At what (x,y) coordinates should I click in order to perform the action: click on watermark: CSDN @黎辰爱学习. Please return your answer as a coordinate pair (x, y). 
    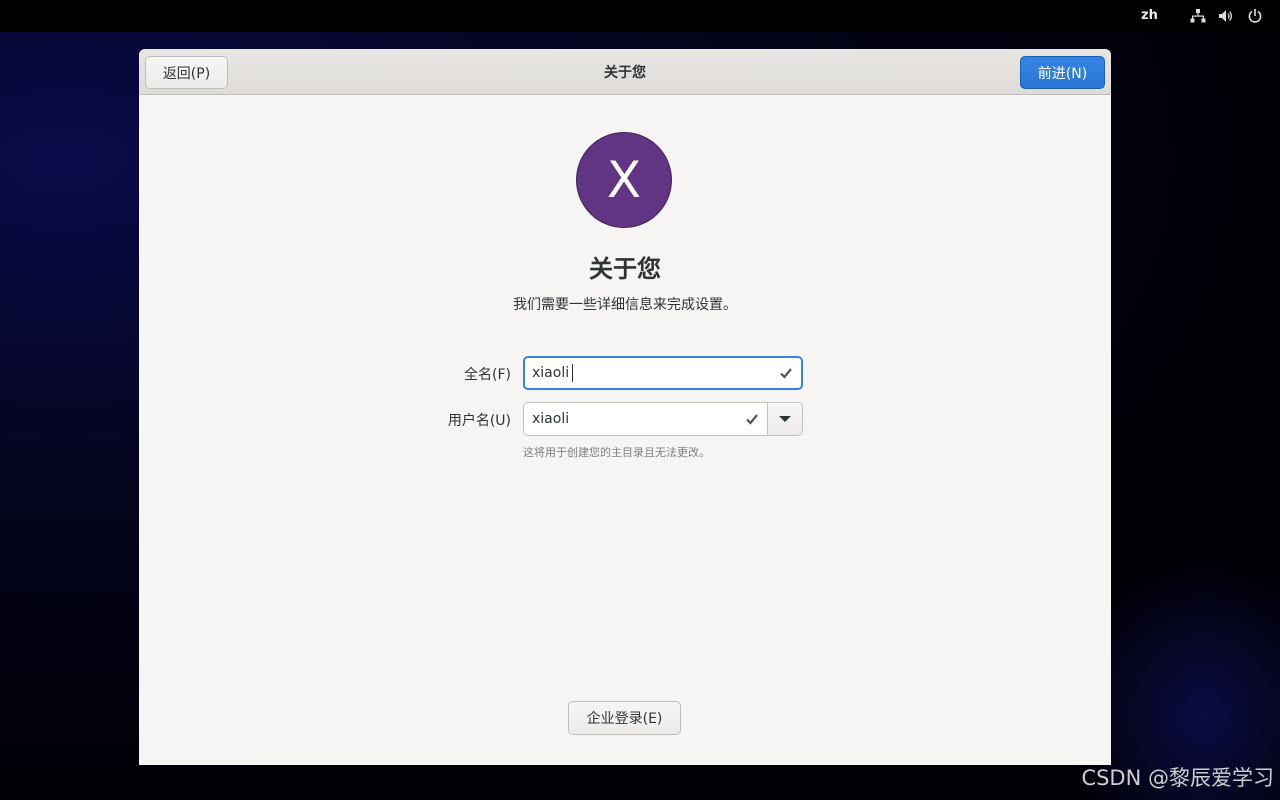
    Looking at the image, I should click on (1177, 778).